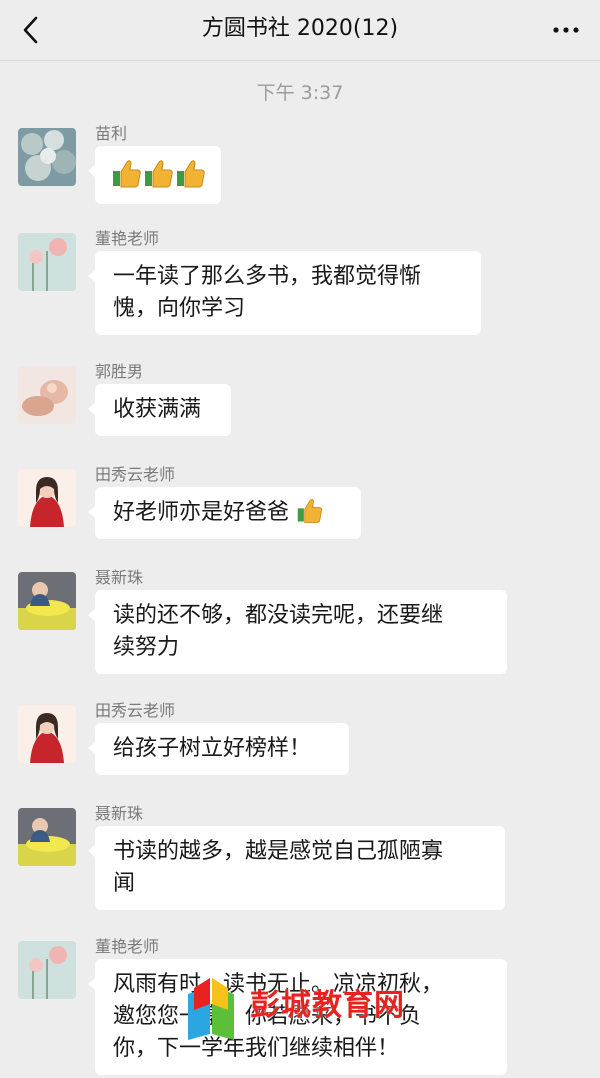 Image resolution: width=600 pixels, height=1078 pixels. I want to click on sender-name: 郭胜男, so click(119, 371).